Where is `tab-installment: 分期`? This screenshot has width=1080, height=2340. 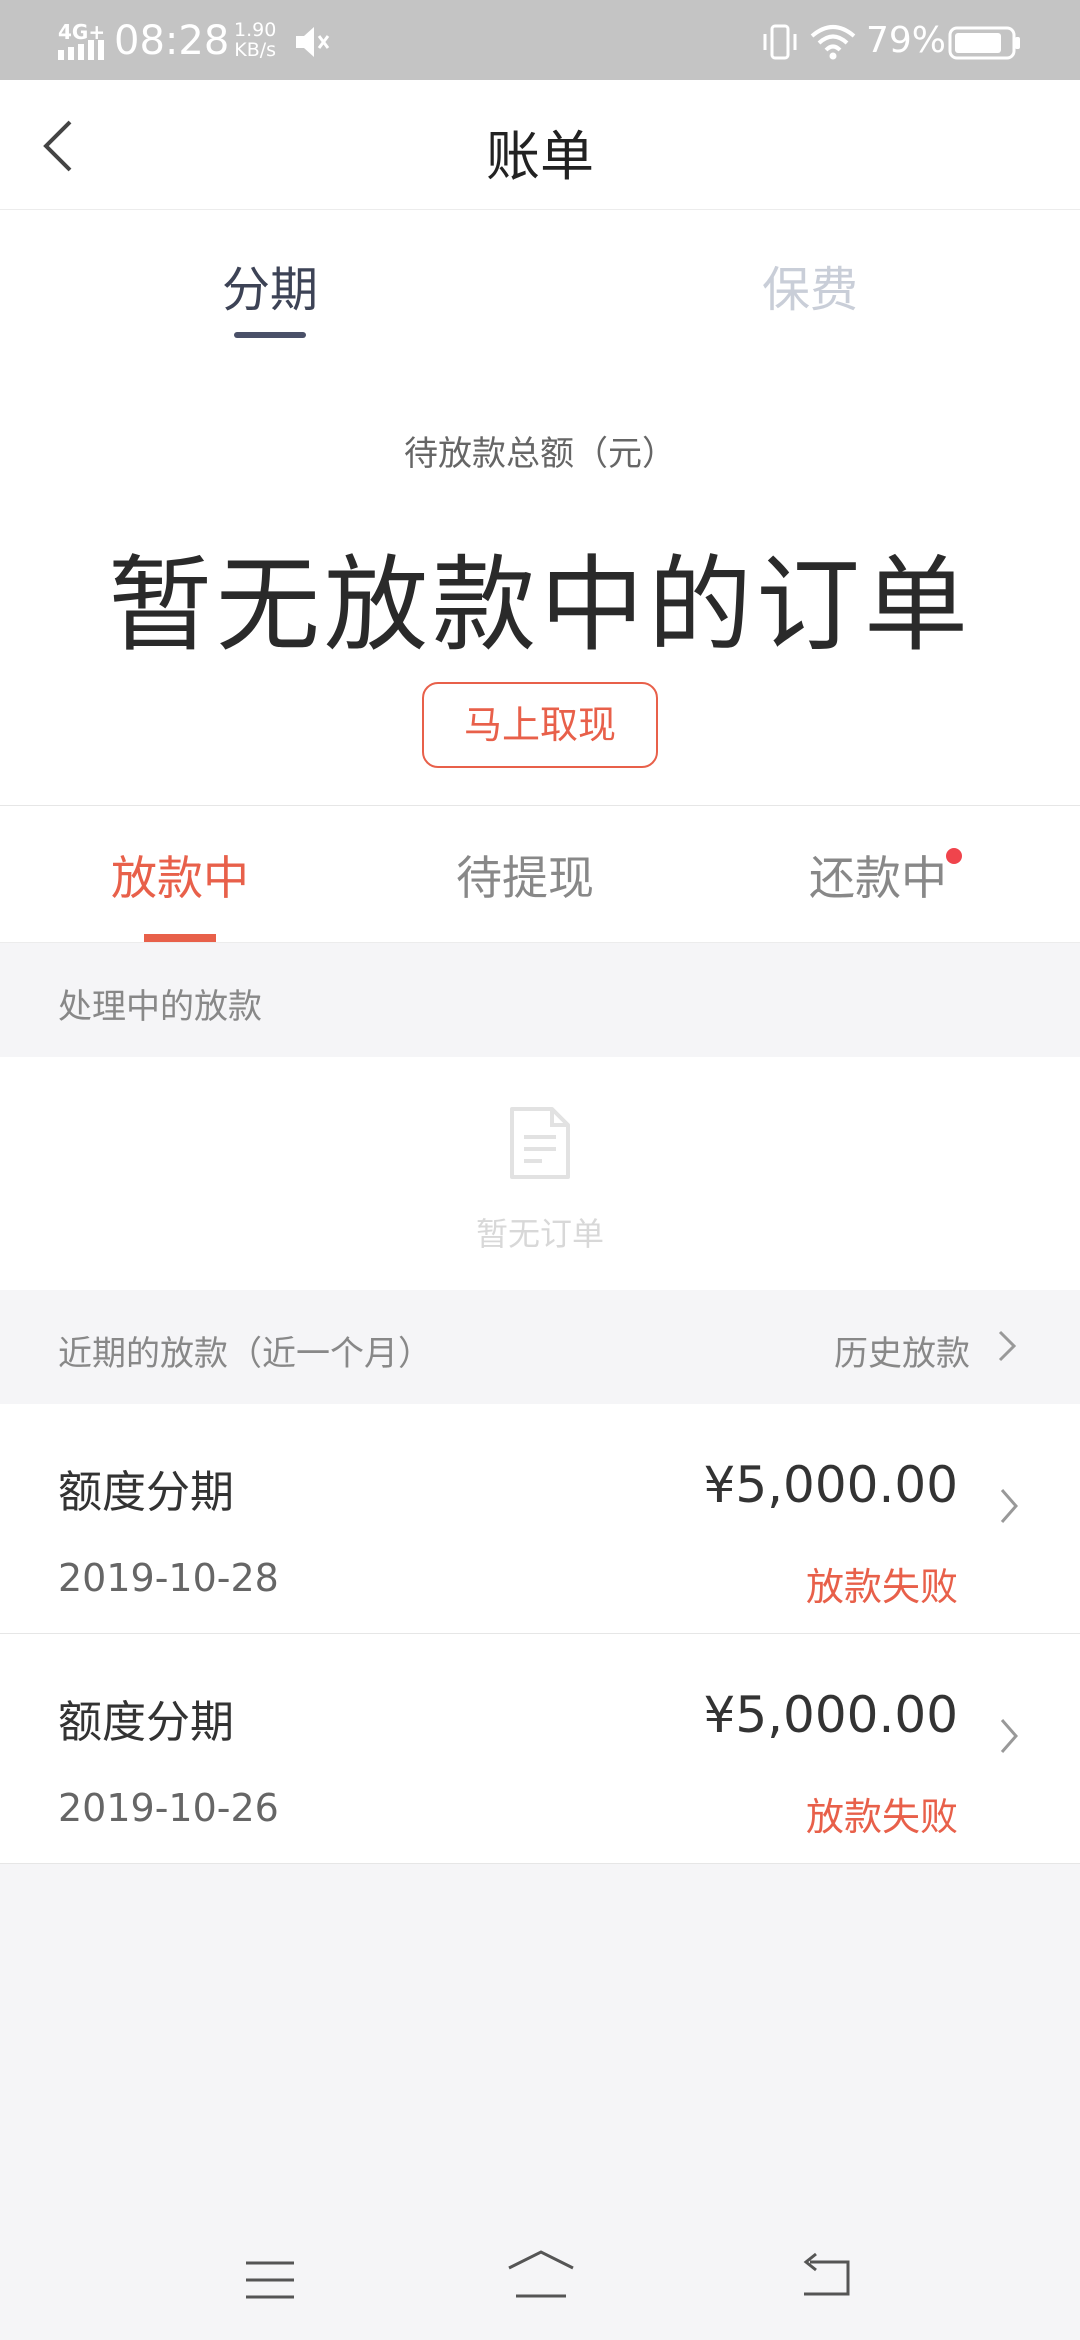 tab-installment: 分期 is located at coordinates (270, 285).